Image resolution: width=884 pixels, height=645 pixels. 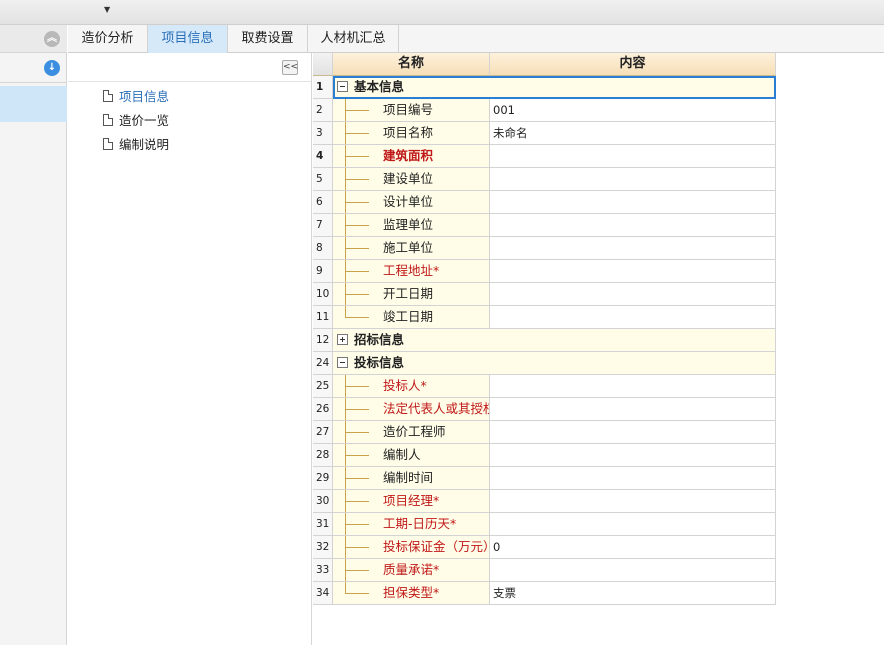 I want to click on group-label: 招标信息, so click(x=379, y=339).